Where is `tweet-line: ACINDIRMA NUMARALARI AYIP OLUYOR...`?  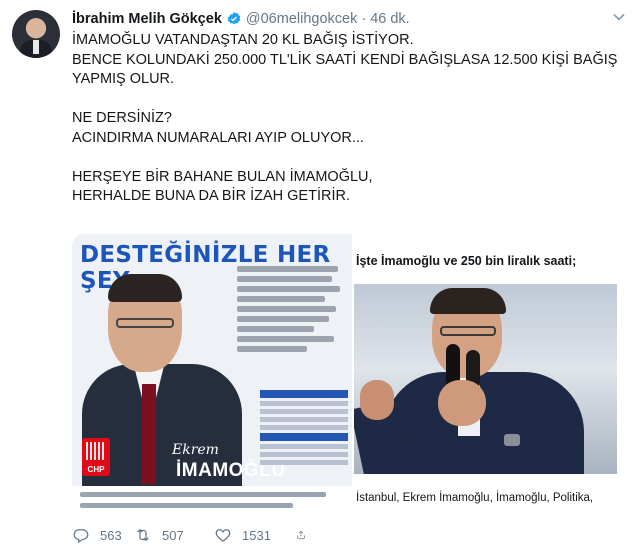 tweet-line: ACINDIRMA NUMARALARI AYIP OLUYOR... is located at coordinates (218, 137).